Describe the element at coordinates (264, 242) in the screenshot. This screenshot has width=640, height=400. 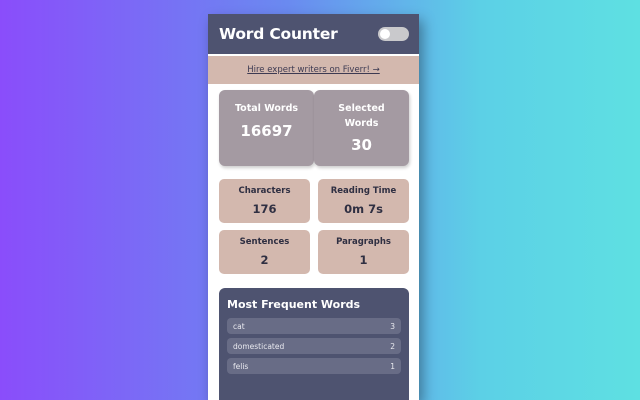
I see `sentences-label: Sentences` at that location.